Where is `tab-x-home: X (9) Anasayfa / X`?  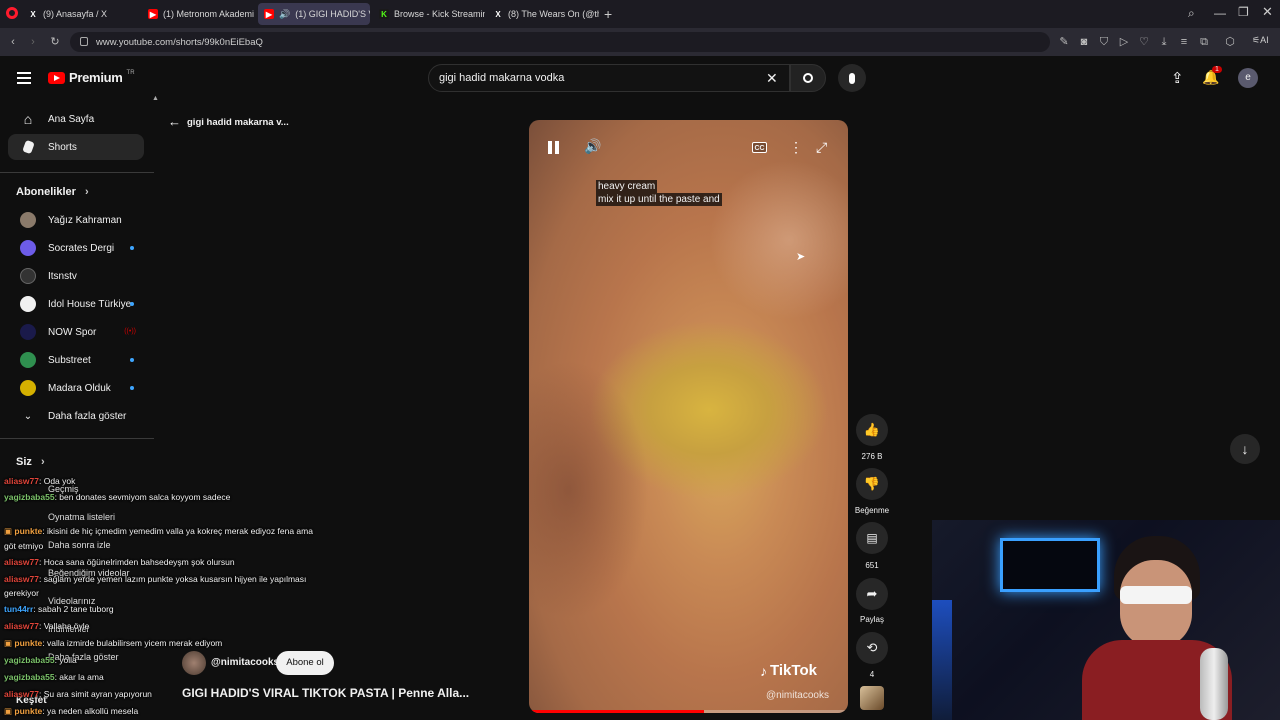 tab-x-home: X (9) Anasayfa / X is located at coordinates (81, 14).